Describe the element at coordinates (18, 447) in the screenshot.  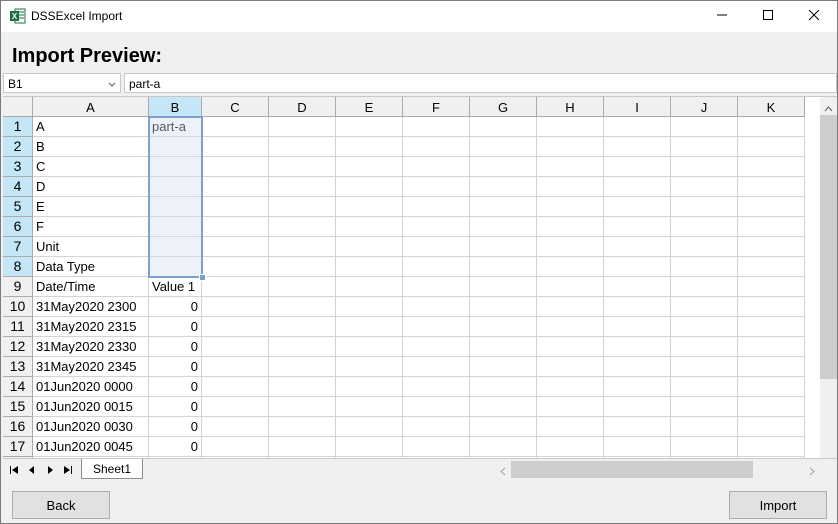
I see `row-header: 17` at that location.